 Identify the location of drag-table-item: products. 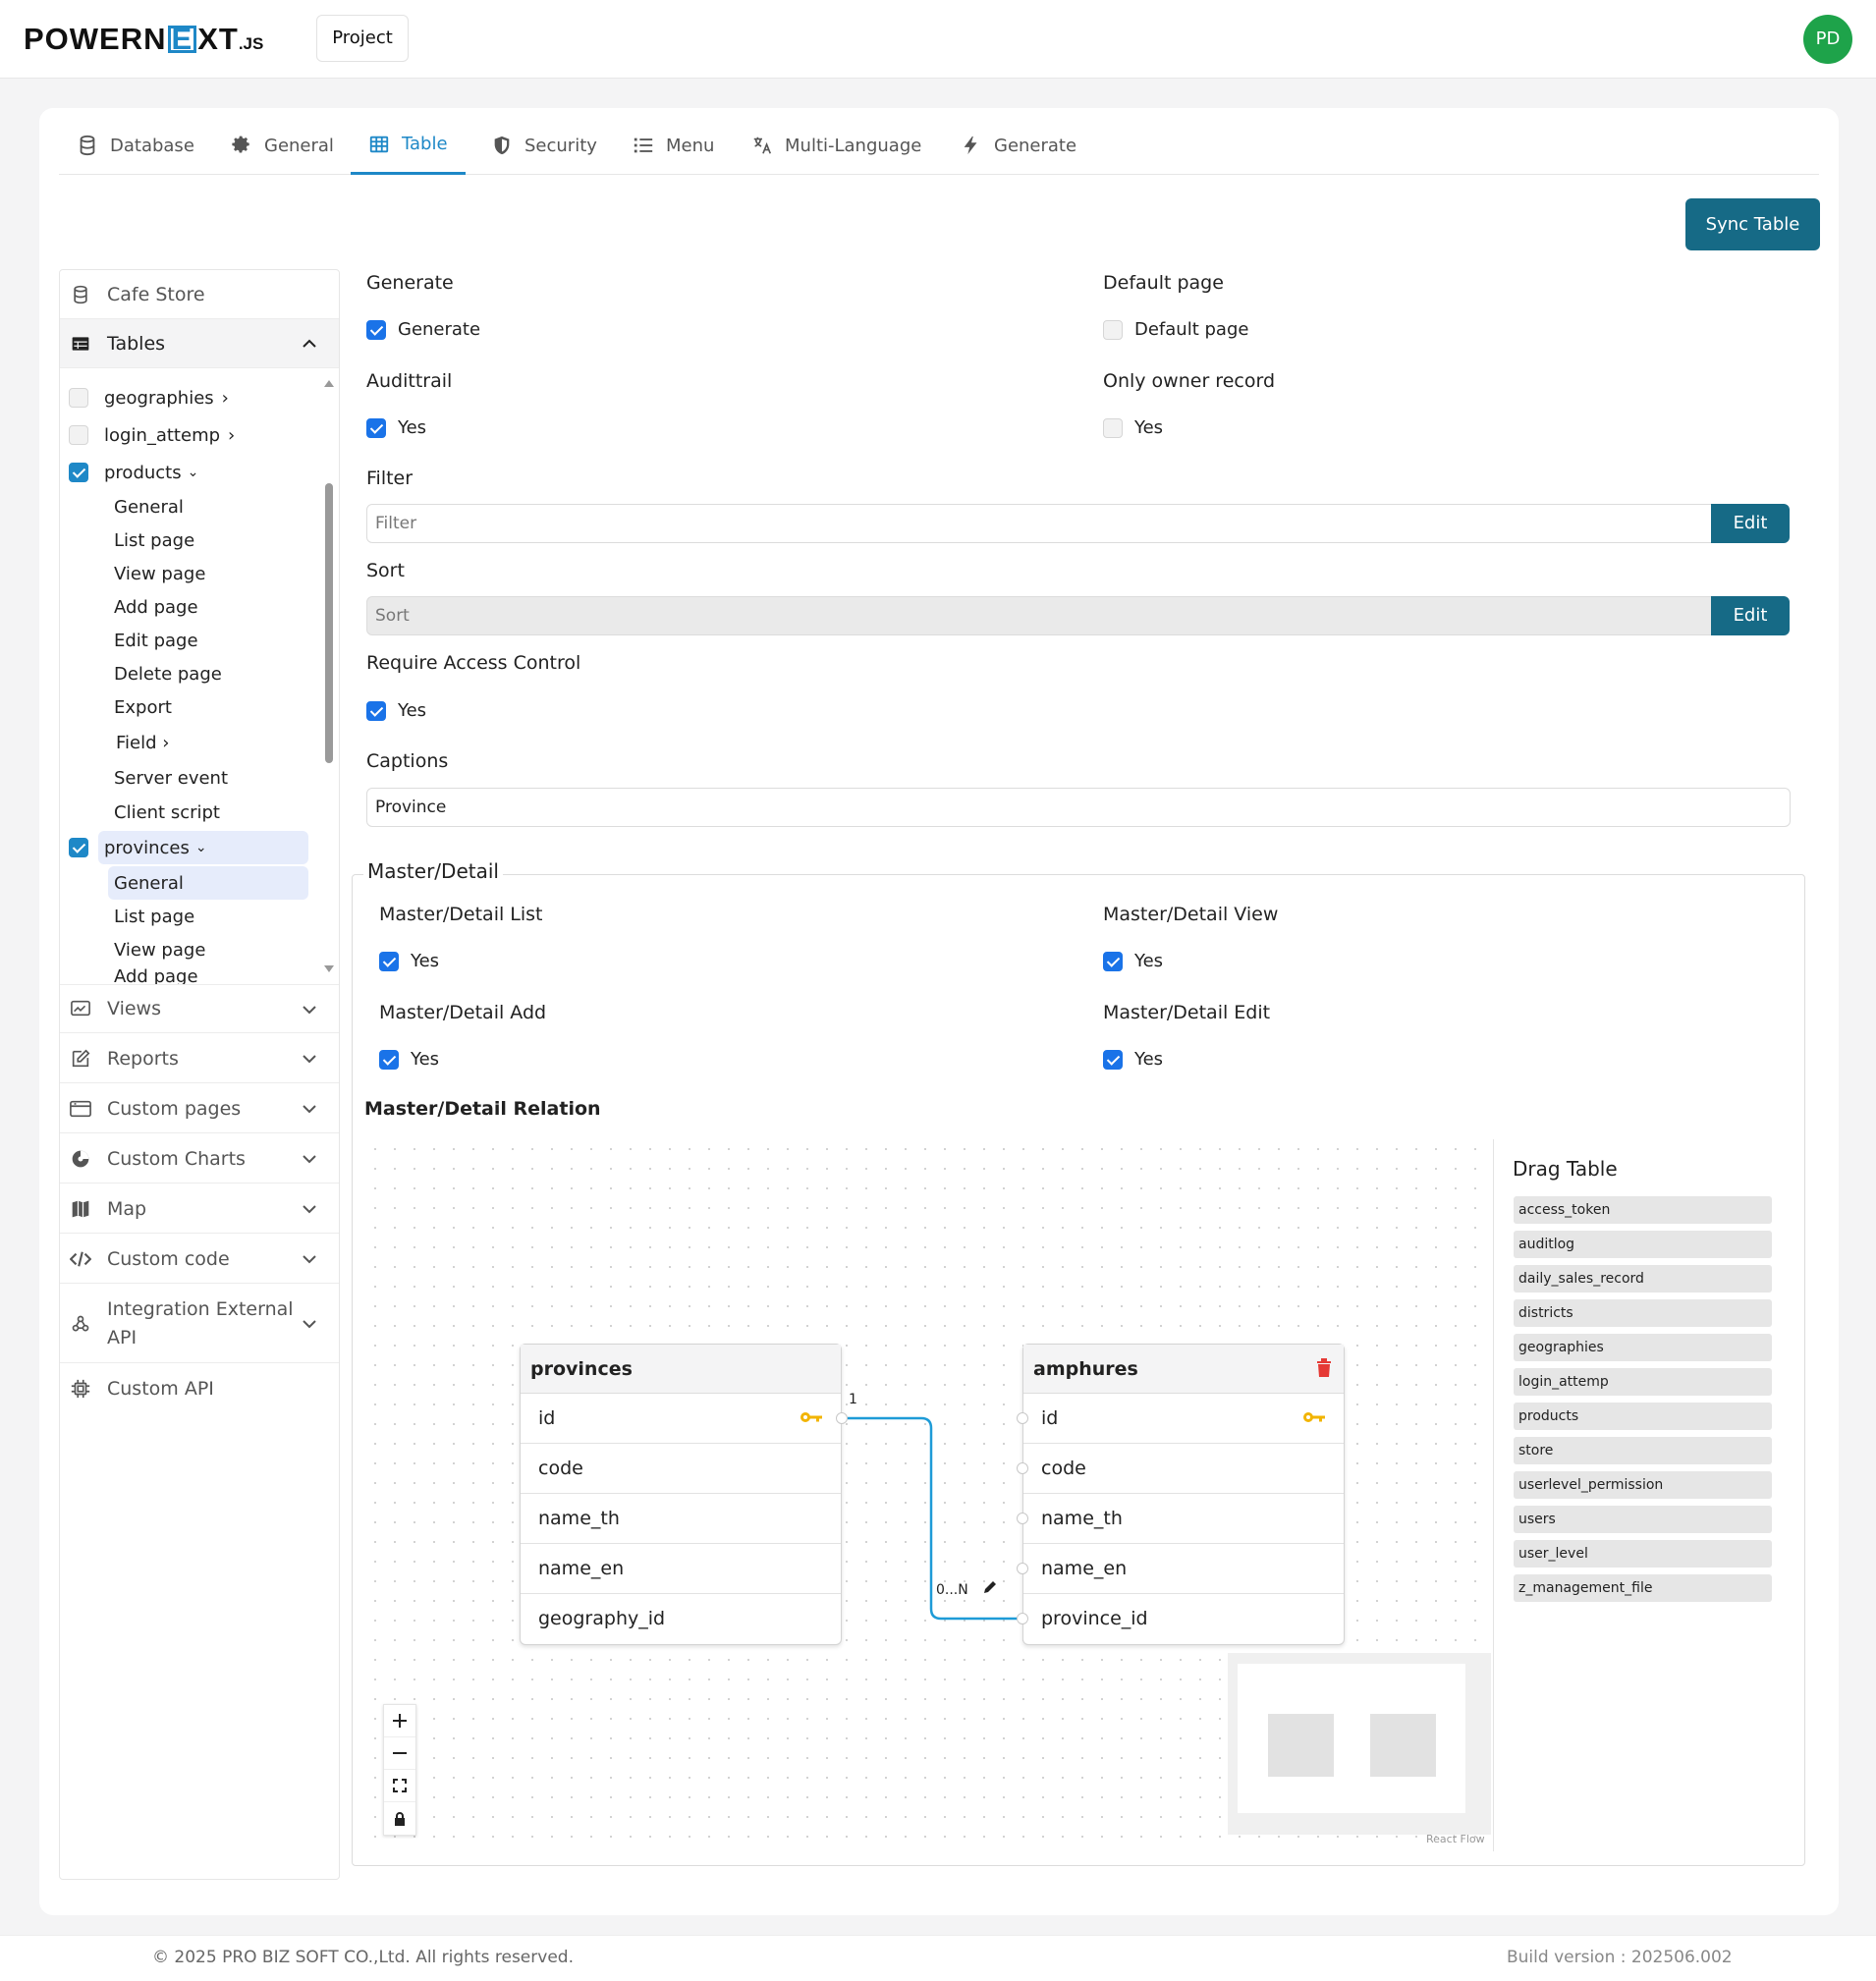
(1643, 1416).